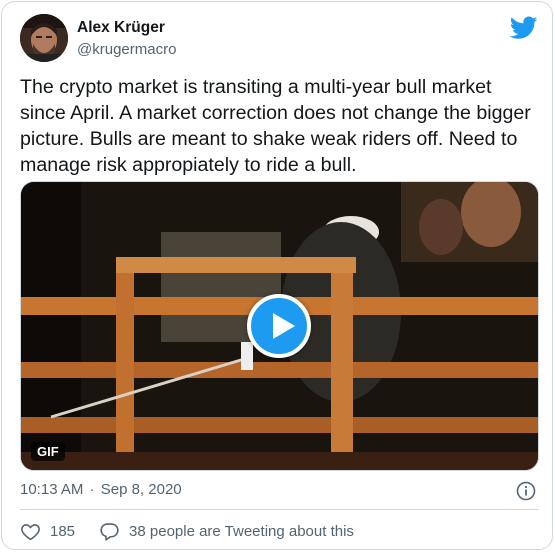  What do you see at coordinates (52, 489) in the screenshot?
I see `tweet-time: 10:13 AM` at bounding box center [52, 489].